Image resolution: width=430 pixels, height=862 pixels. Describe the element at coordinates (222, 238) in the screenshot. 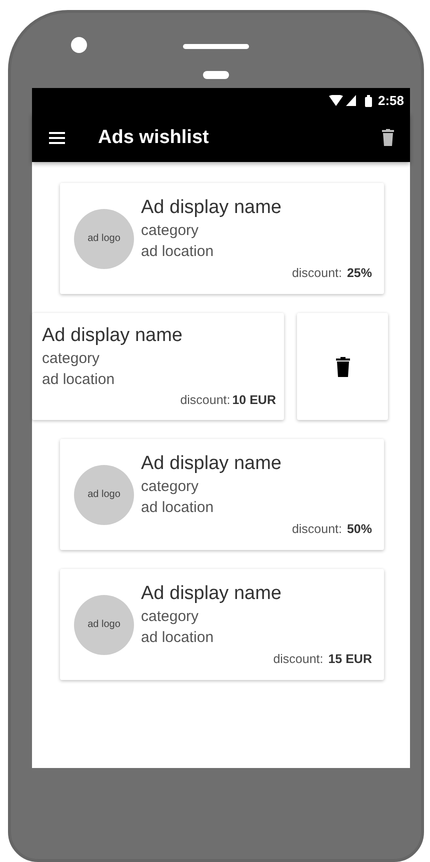

I see `ad-card: ad logo Ad display name category ad location discount: 25%` at that location.